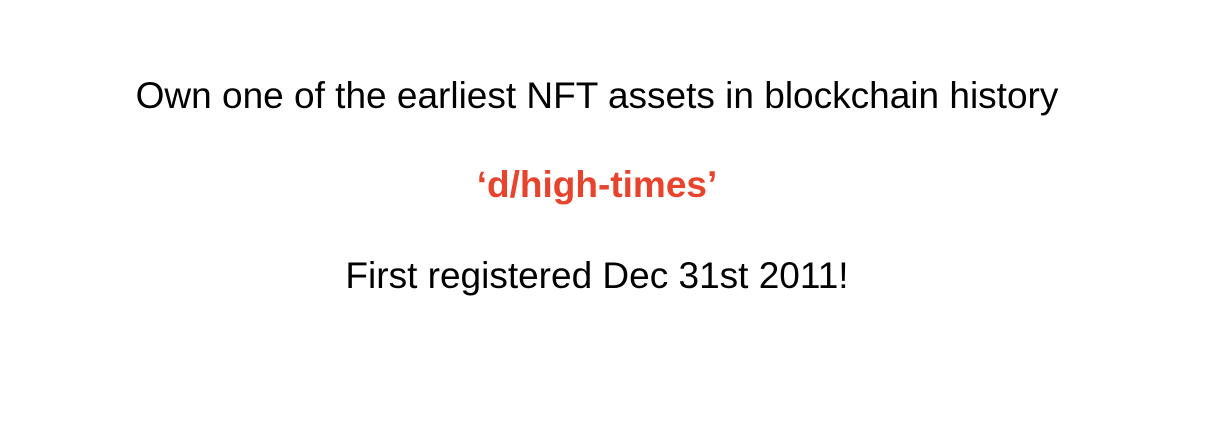 Image resolution: width=1206 pixels, height=422 pixels. I want to click on registration-date-text: First registered Dec 31st 2011!, so click(597, 275).